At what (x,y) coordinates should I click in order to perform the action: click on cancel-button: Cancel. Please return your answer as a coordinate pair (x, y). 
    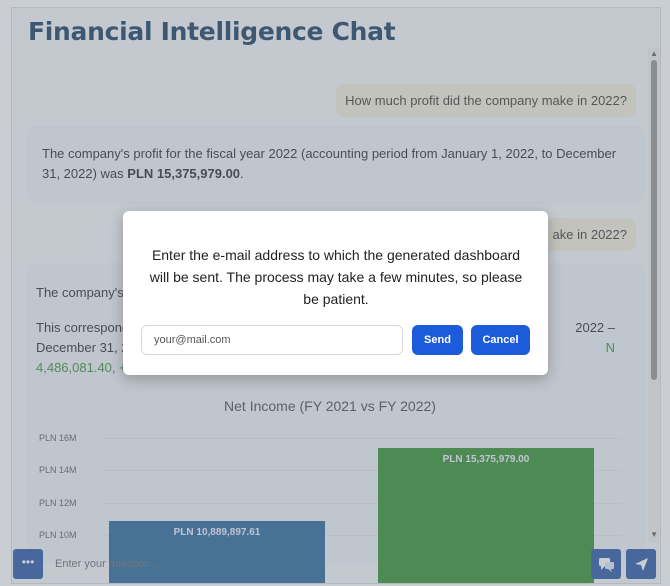
    Looking at the image, I should click on (500, 340).